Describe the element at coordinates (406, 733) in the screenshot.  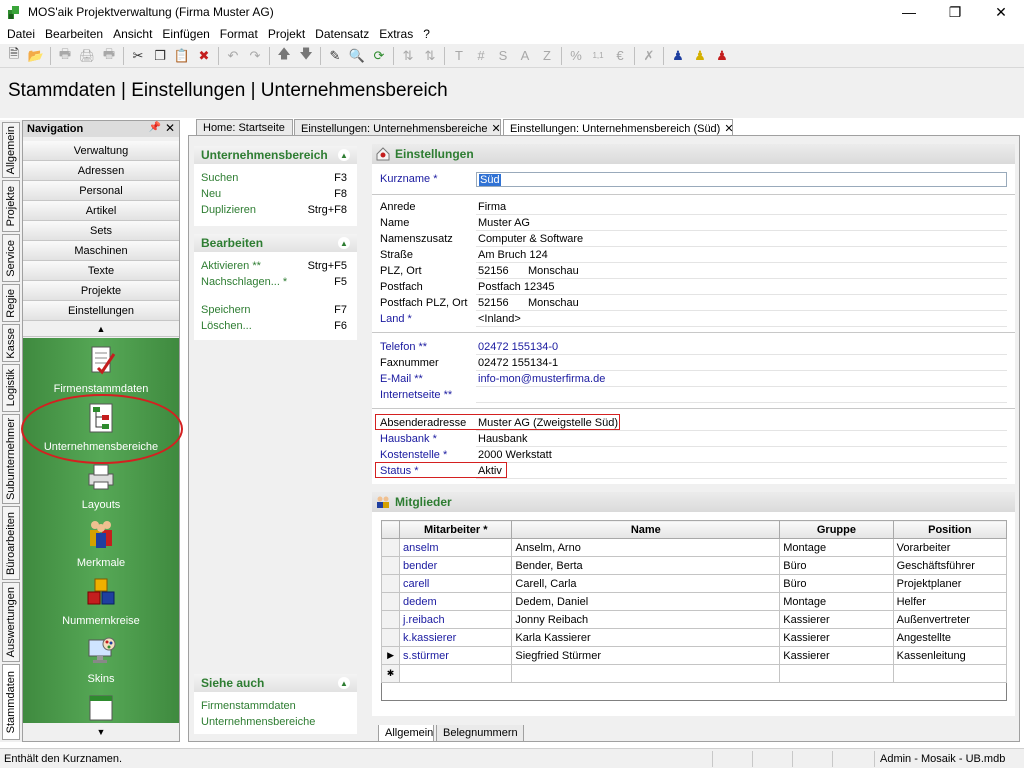
I see `tab-allgemein: Allgemein` at that location.